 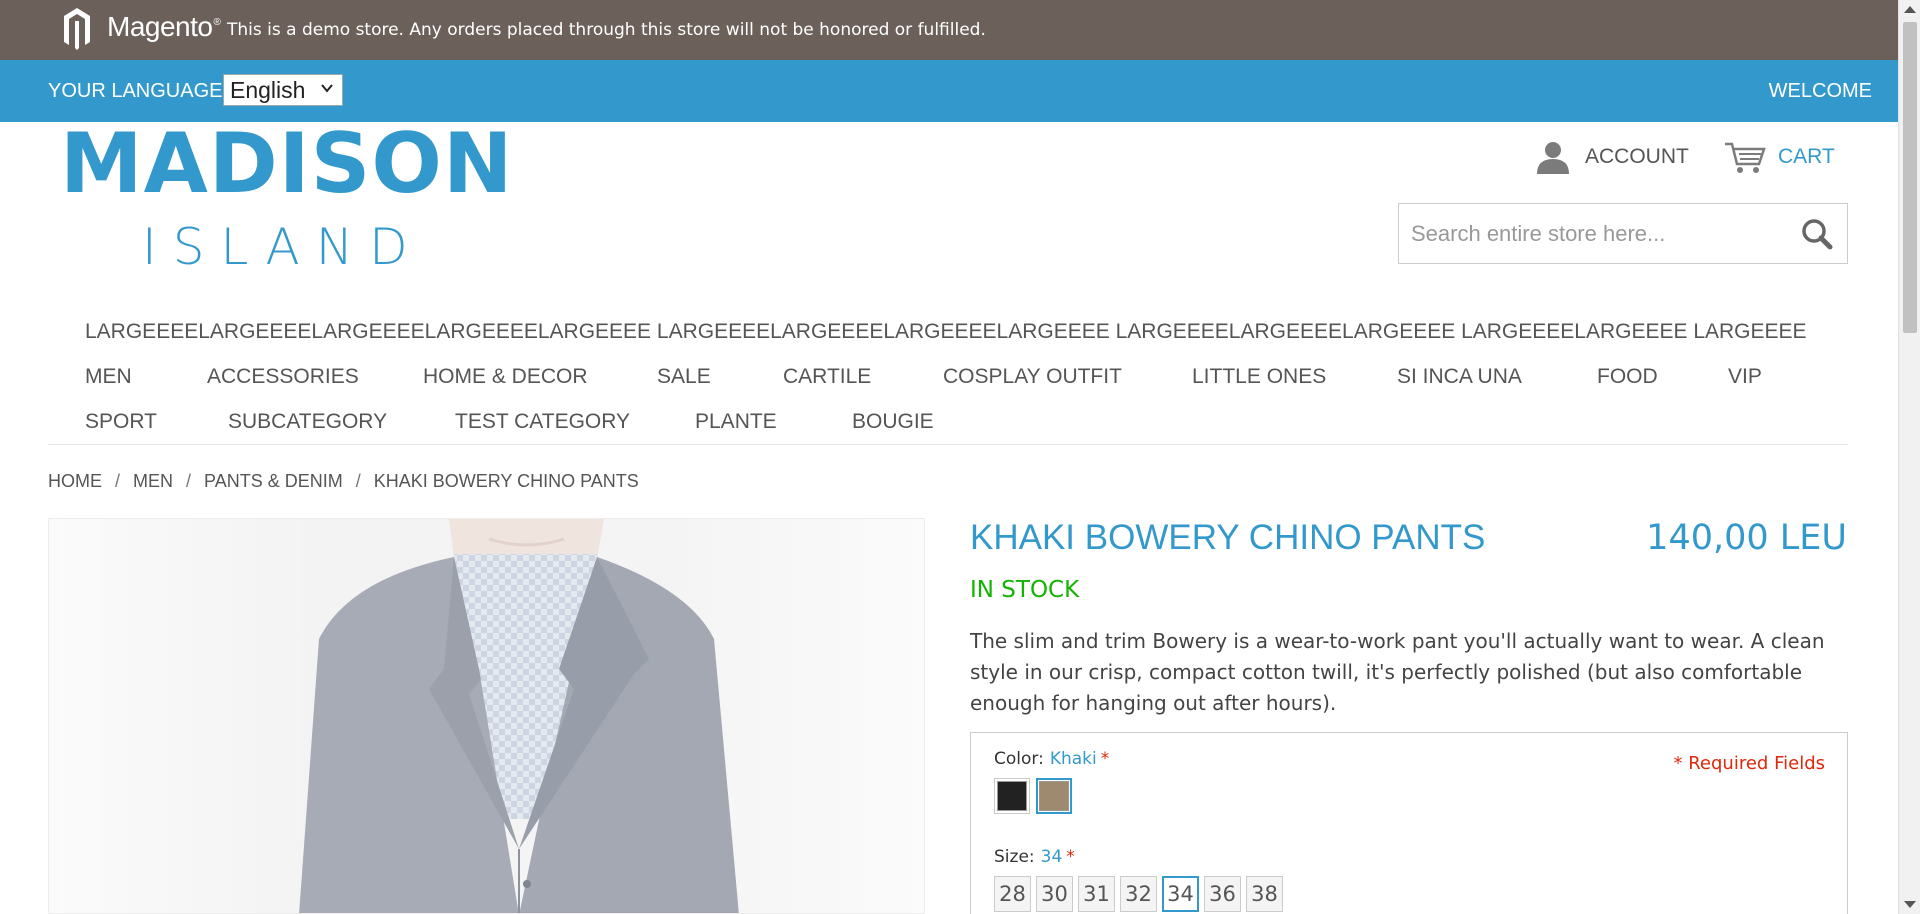 What do you see at coordinates (268, 90) in the screenshot?
I see `language-select-value: English` at bounding box center [268, 90].